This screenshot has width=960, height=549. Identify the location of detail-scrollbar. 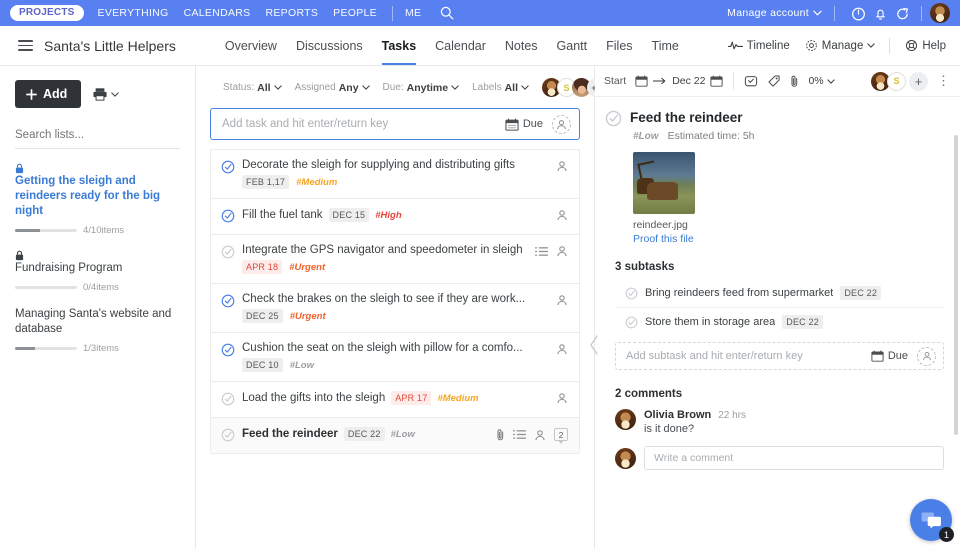
(956, 285).